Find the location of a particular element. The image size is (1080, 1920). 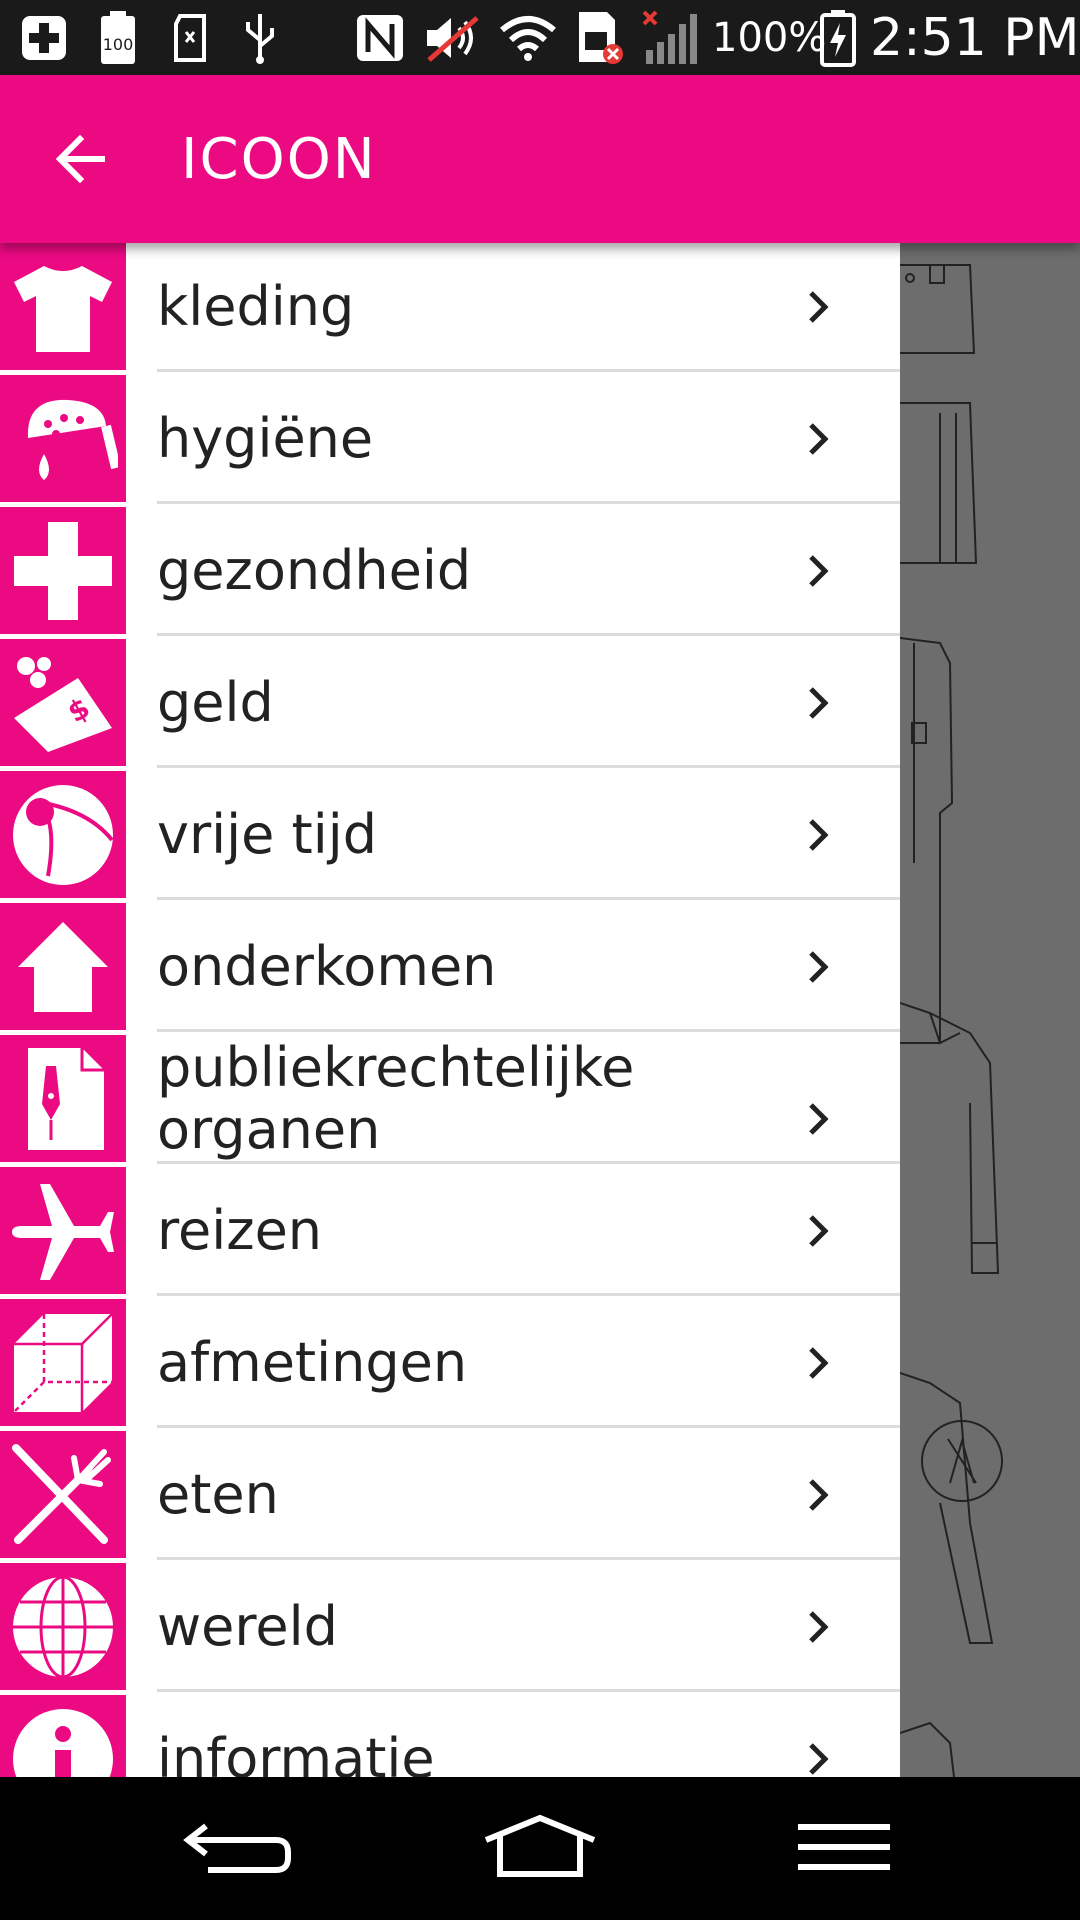

battery-100-icon: 100 is located at coordinates (118, 37).